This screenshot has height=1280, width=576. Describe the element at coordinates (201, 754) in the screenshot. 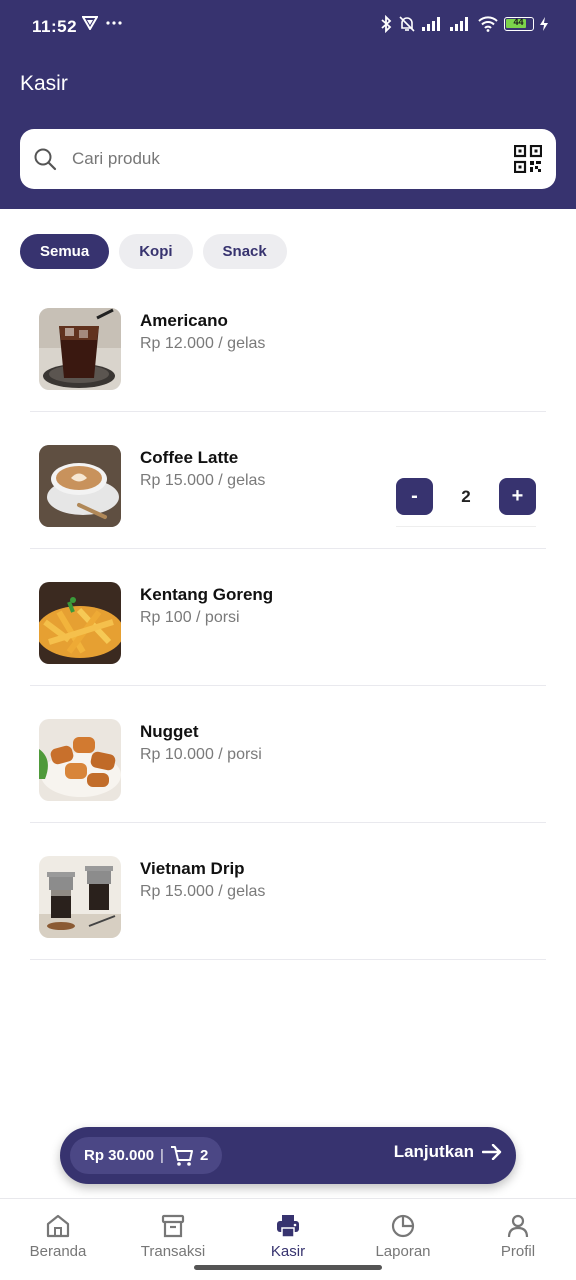

I see `product-price: Rp 10.000 / porsi` at that location.